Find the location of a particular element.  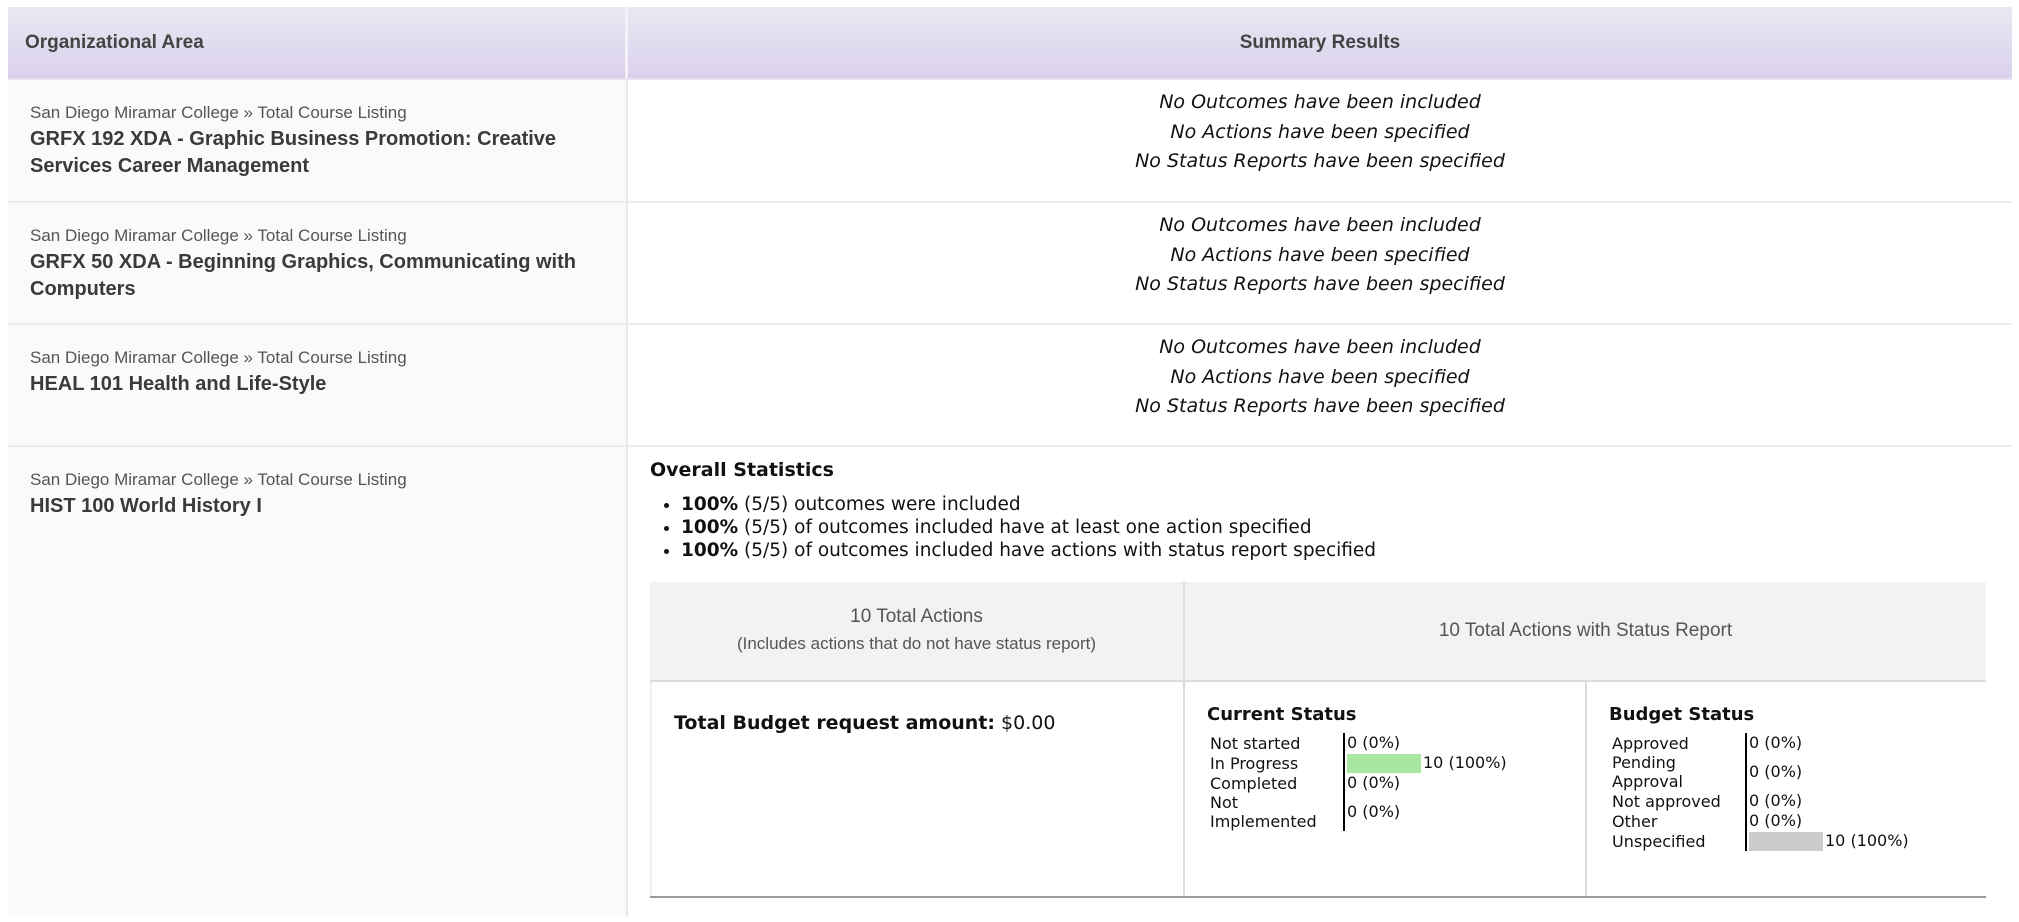

budget-status-title: Budget Status is located at coordinates (1682, 714).